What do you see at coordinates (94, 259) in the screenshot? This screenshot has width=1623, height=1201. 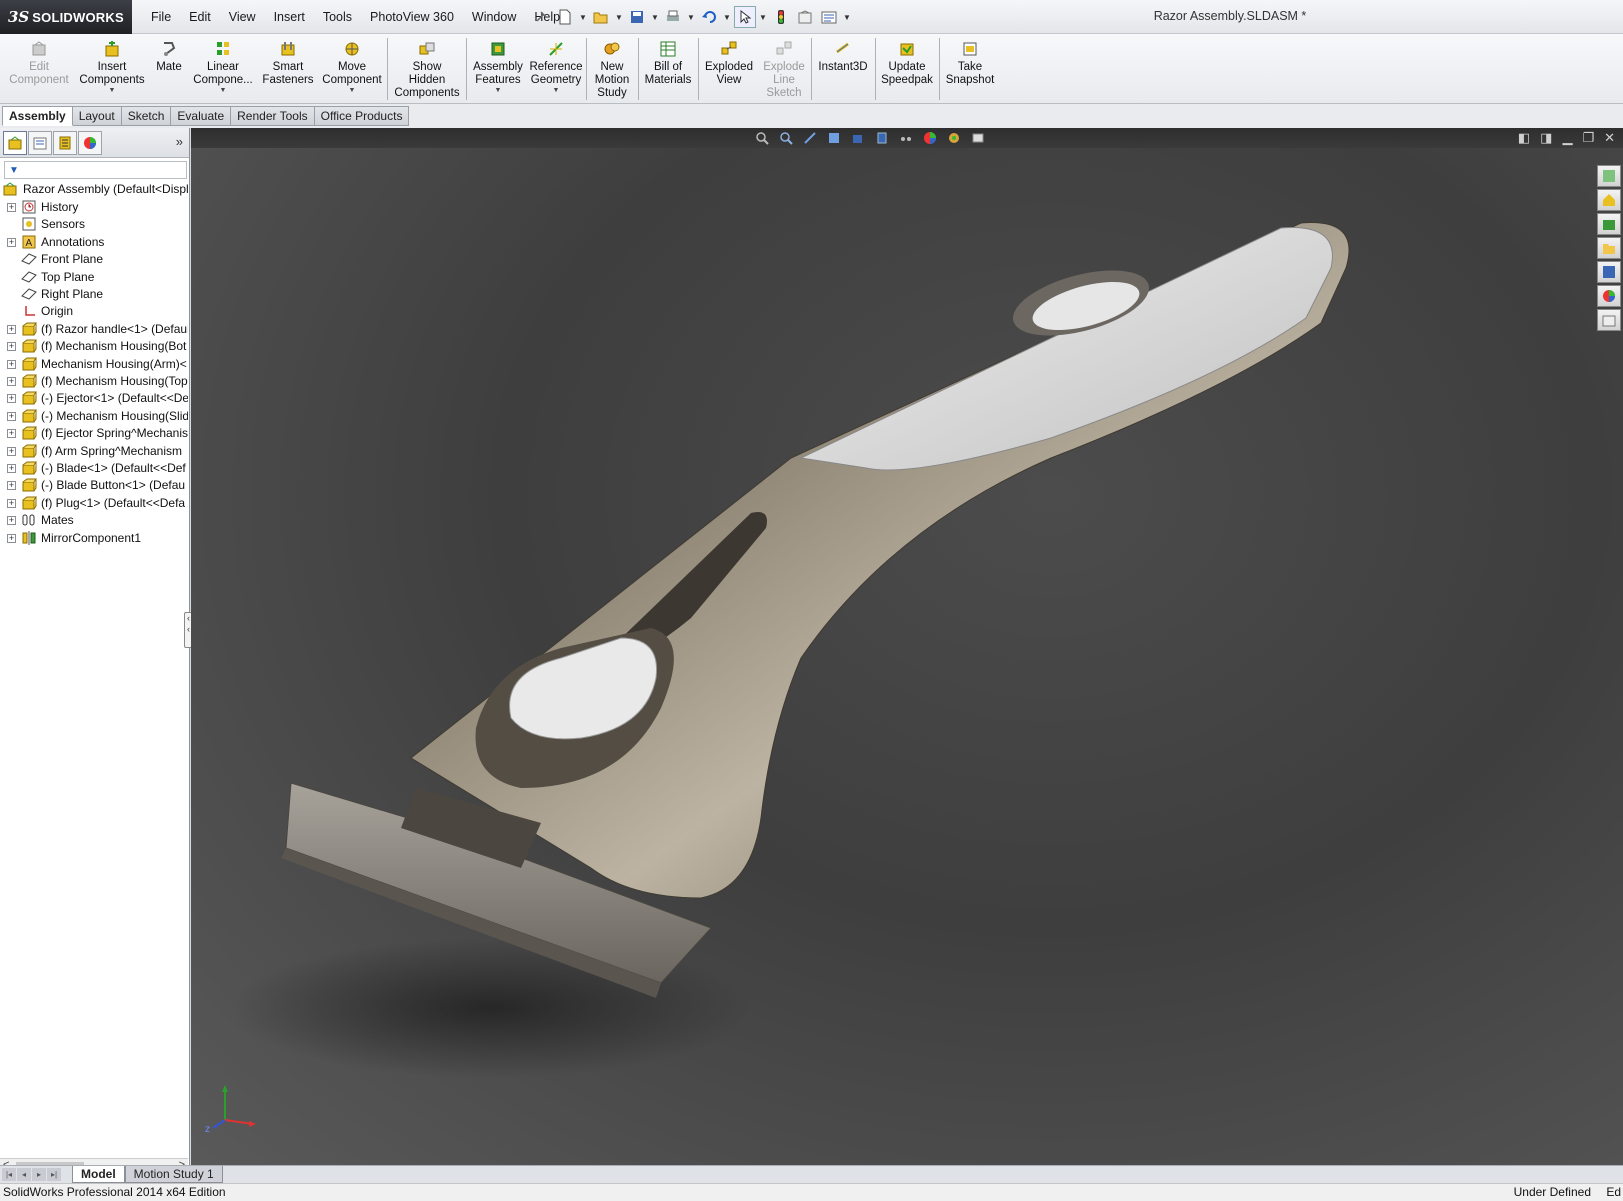 I see `tree-item: Front Plane` at bounding box center [94, 259].